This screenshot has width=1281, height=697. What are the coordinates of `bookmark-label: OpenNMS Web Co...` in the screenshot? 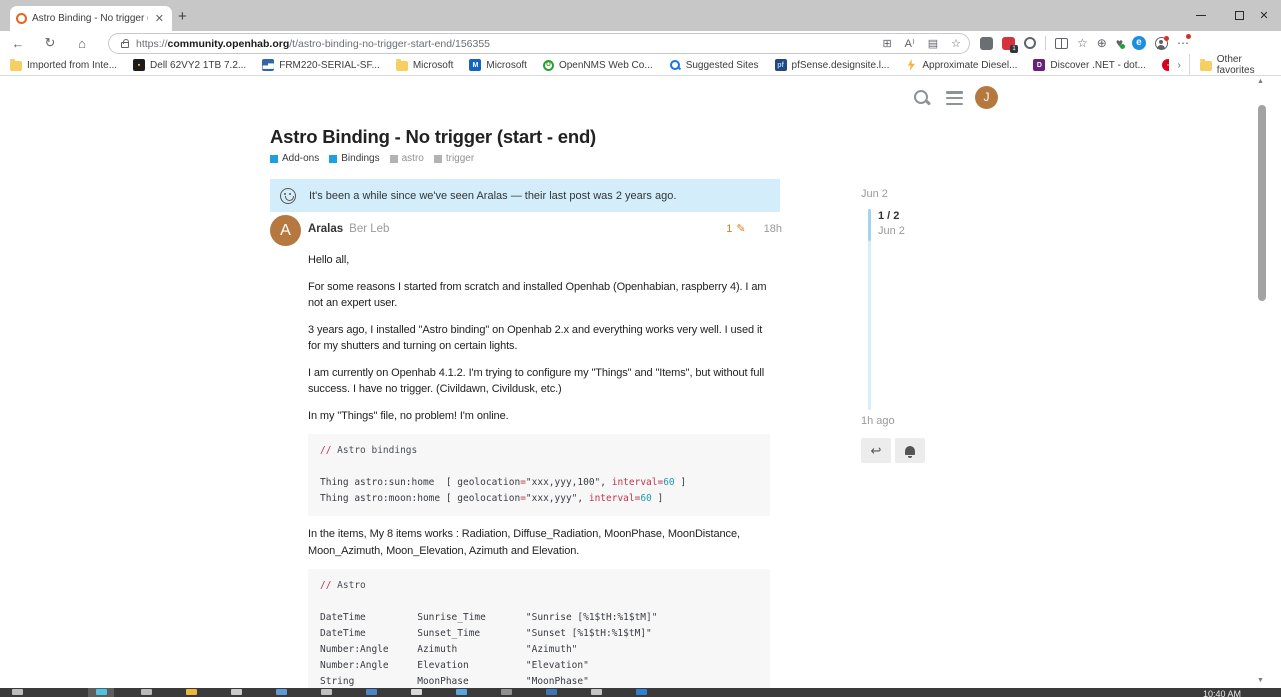 It's located at (605, 65).